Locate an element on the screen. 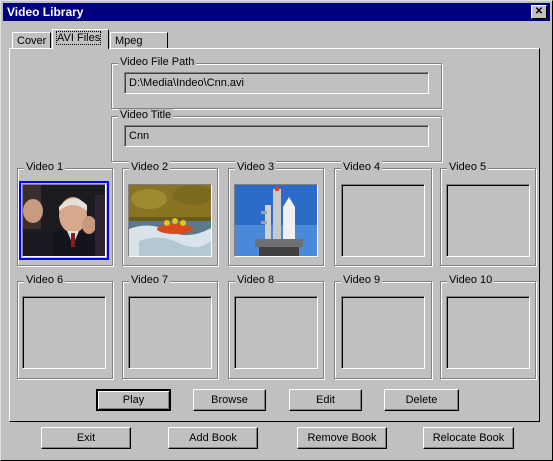 The height and width of the screenshot is (461, 553). video-slot-3-label: Video 3 is located at coordinates (256, 167).